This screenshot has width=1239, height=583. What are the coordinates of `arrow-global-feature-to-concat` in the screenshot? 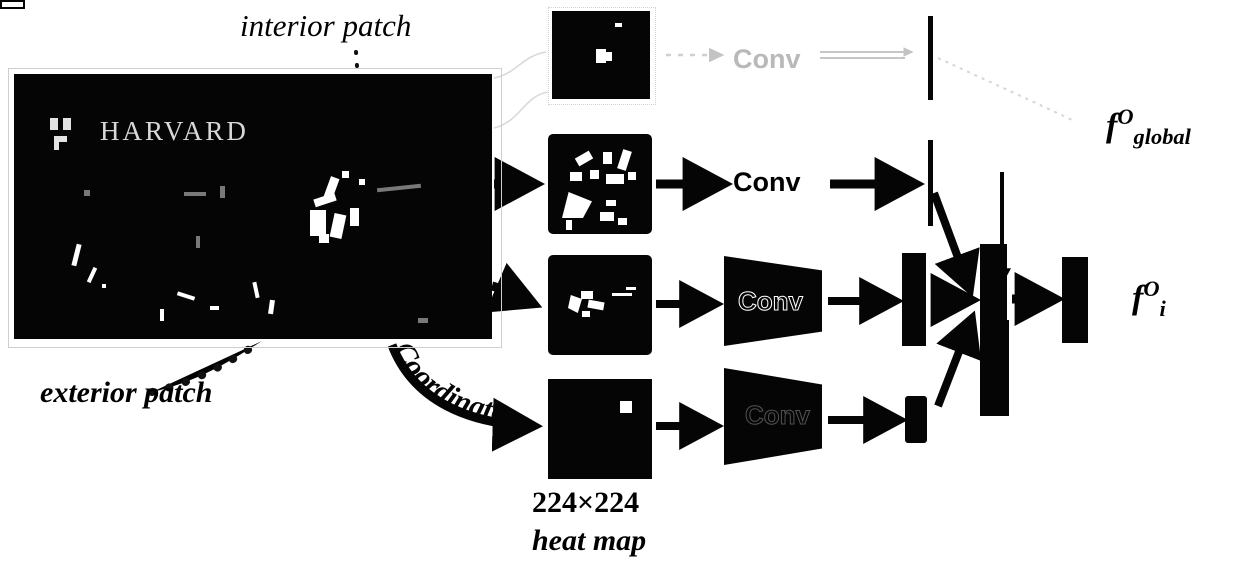 It's located at (955, 244).